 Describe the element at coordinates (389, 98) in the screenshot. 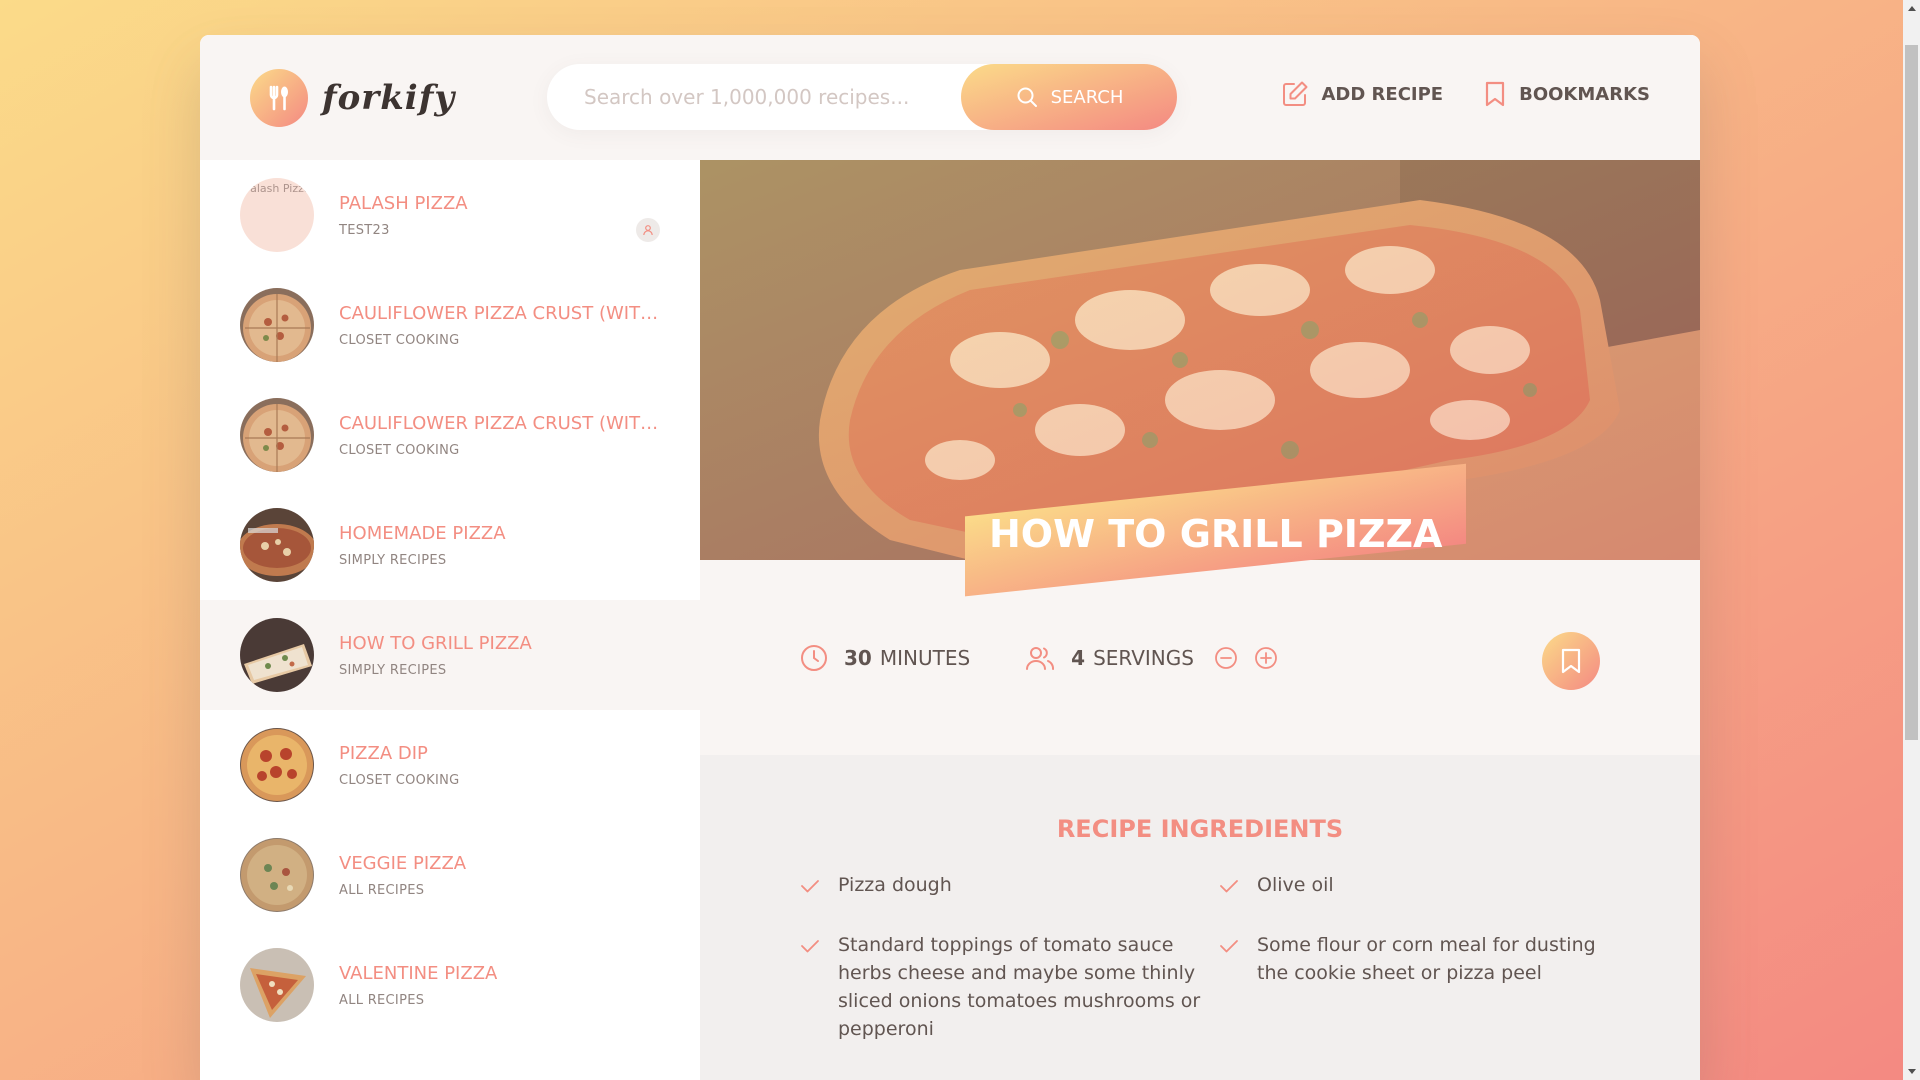

I see `logo-text: forkify` at that location.